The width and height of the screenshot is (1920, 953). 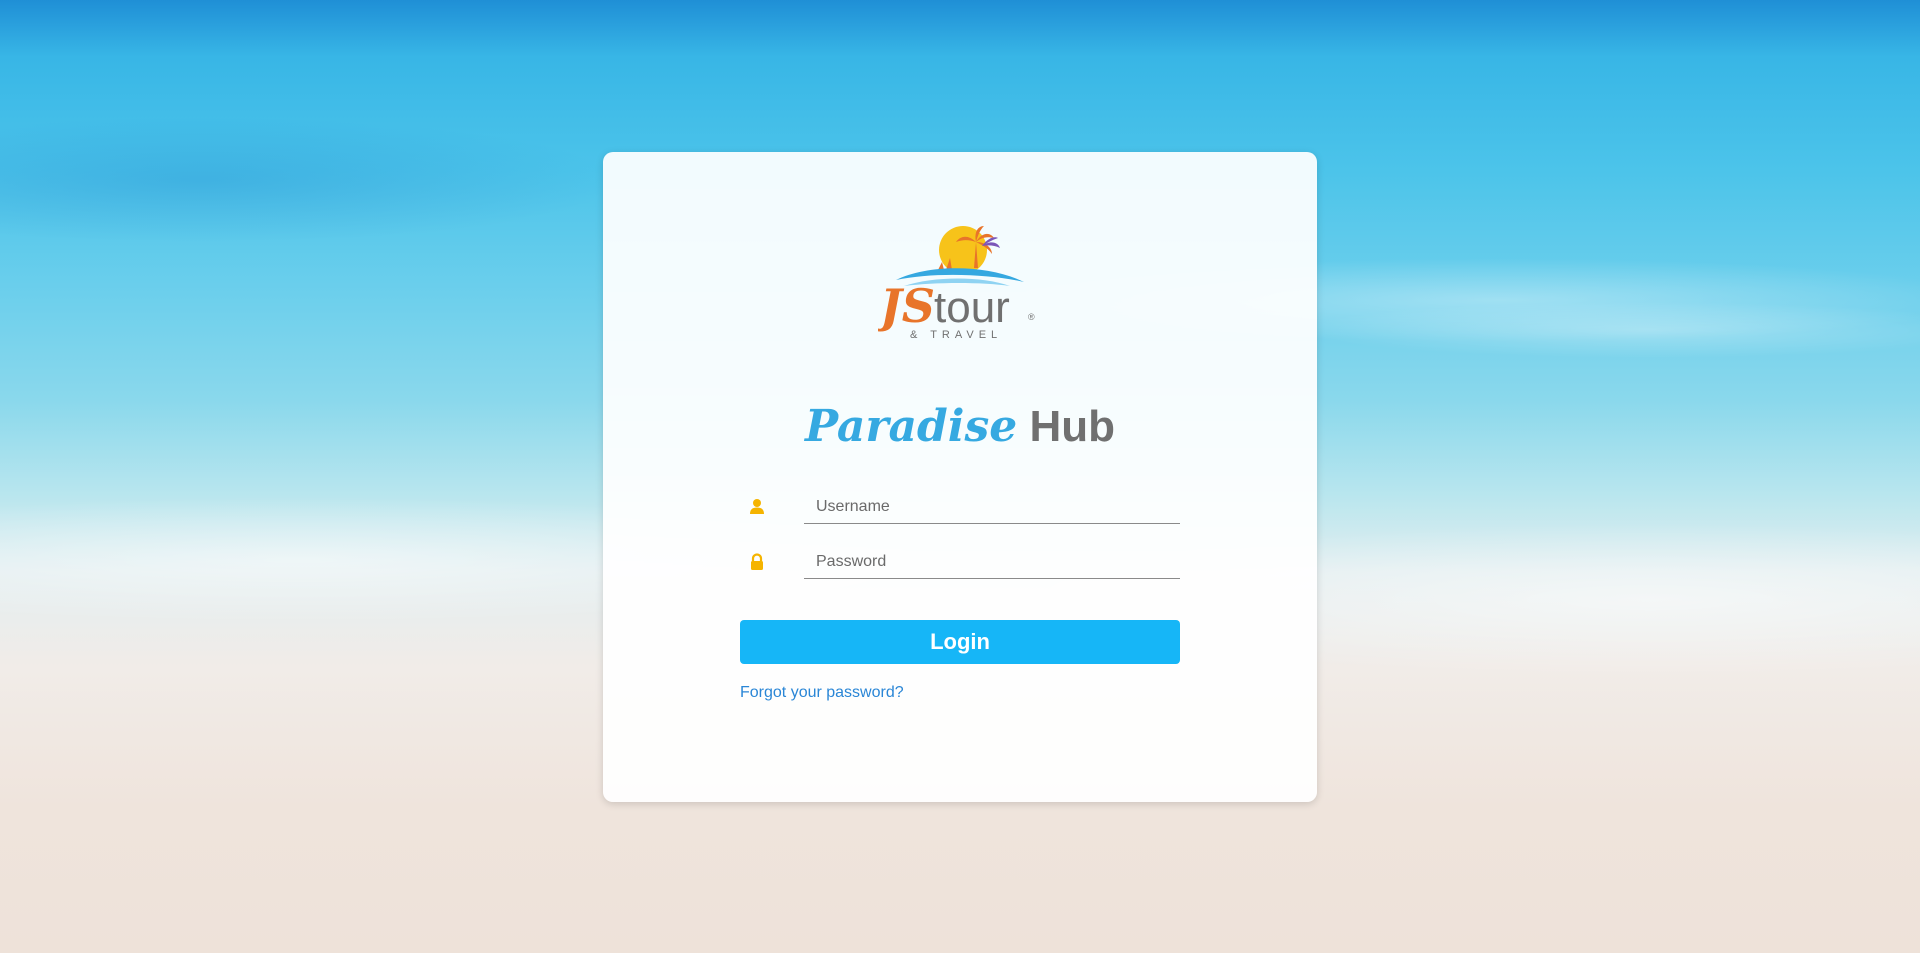 What do you see at coordinates (972, 307) in the screenshot?
I see `brand-second-text: tour` at bounding box center [972, 307].